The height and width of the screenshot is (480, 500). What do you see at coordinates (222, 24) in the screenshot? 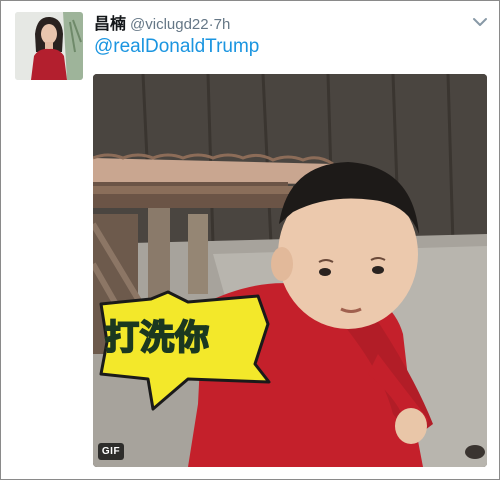
I see `timestamp: 7h` at bounding box center [222, 24].